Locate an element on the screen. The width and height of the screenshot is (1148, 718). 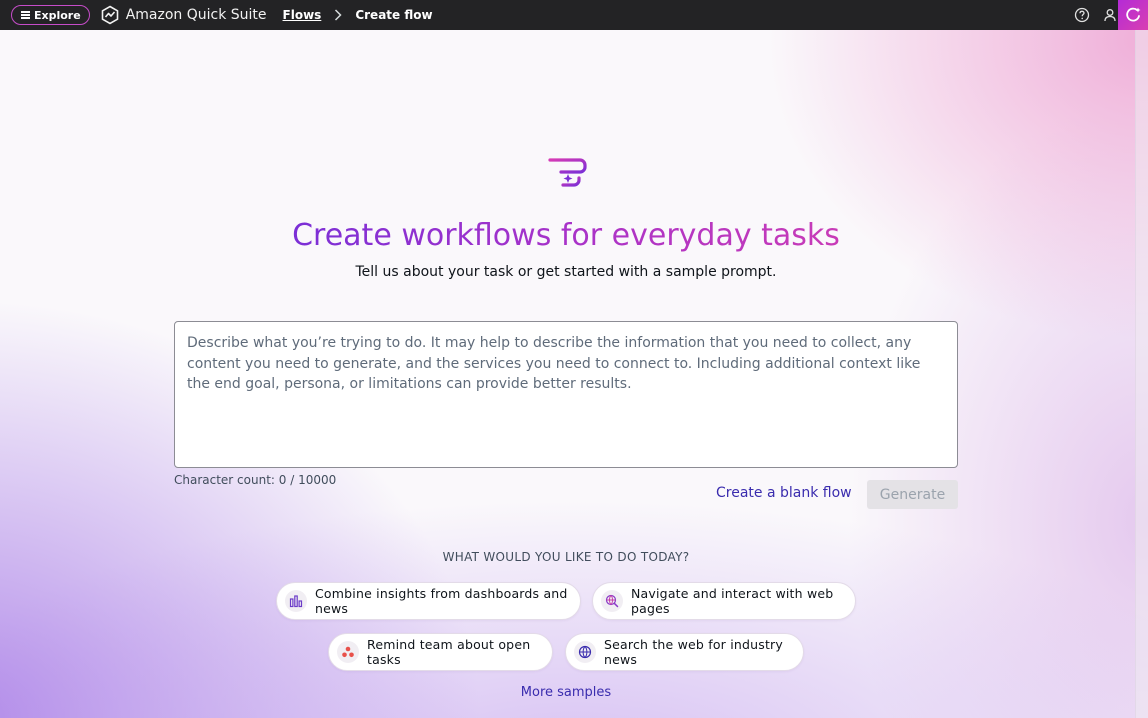
app-name: Amazon Quick Suite is located at coordinates (196, 15).